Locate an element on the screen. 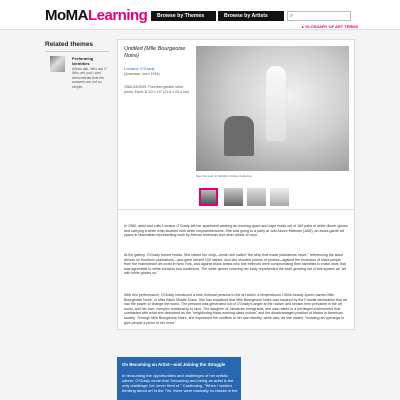 The height and width of the screenshot is (400, 400). image-figure-secondary is located at coordinates (239, 136).